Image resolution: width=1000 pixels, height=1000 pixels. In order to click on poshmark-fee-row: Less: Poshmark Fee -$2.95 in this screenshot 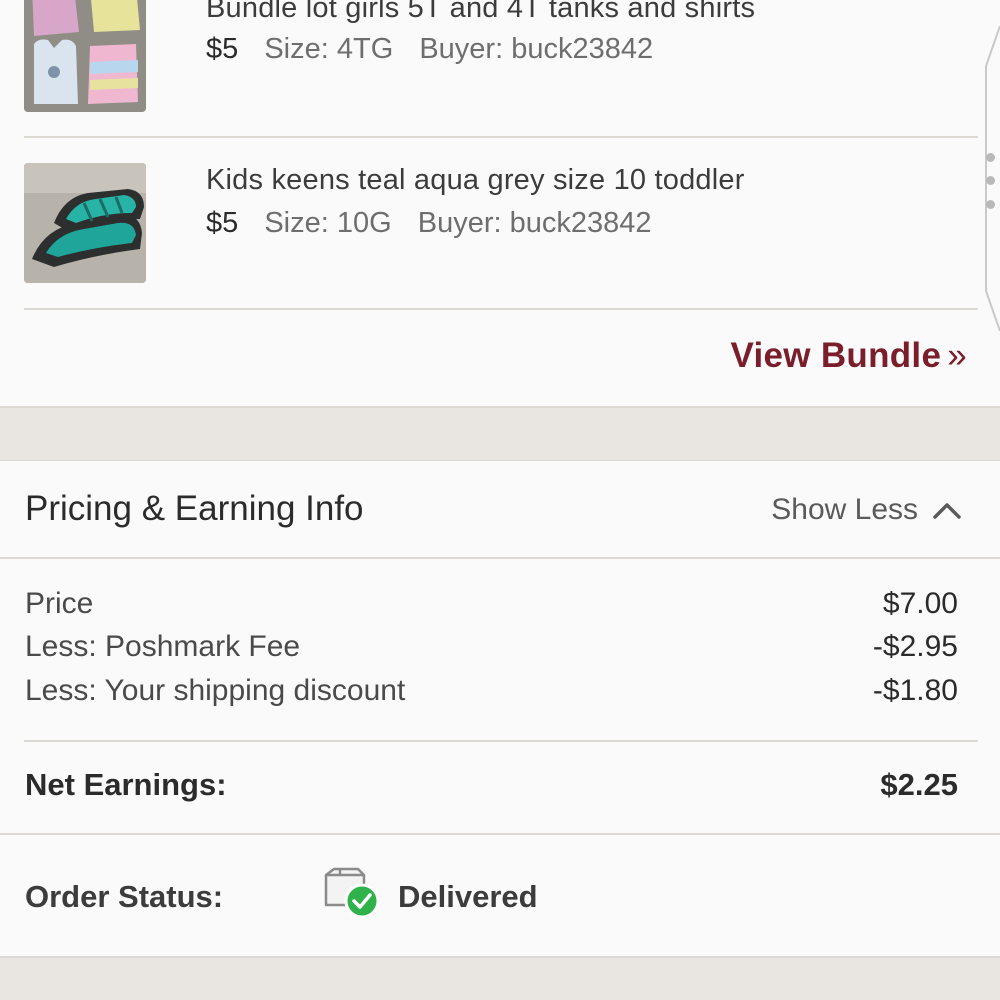, I will do `click(491, 647)`.